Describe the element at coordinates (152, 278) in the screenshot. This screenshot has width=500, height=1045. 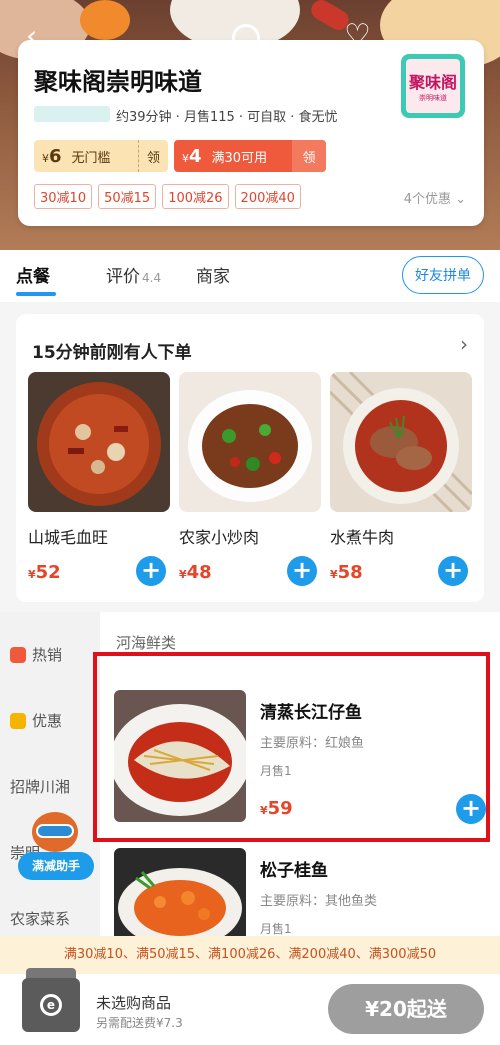
I see `rating-score: 4.4` at that location.